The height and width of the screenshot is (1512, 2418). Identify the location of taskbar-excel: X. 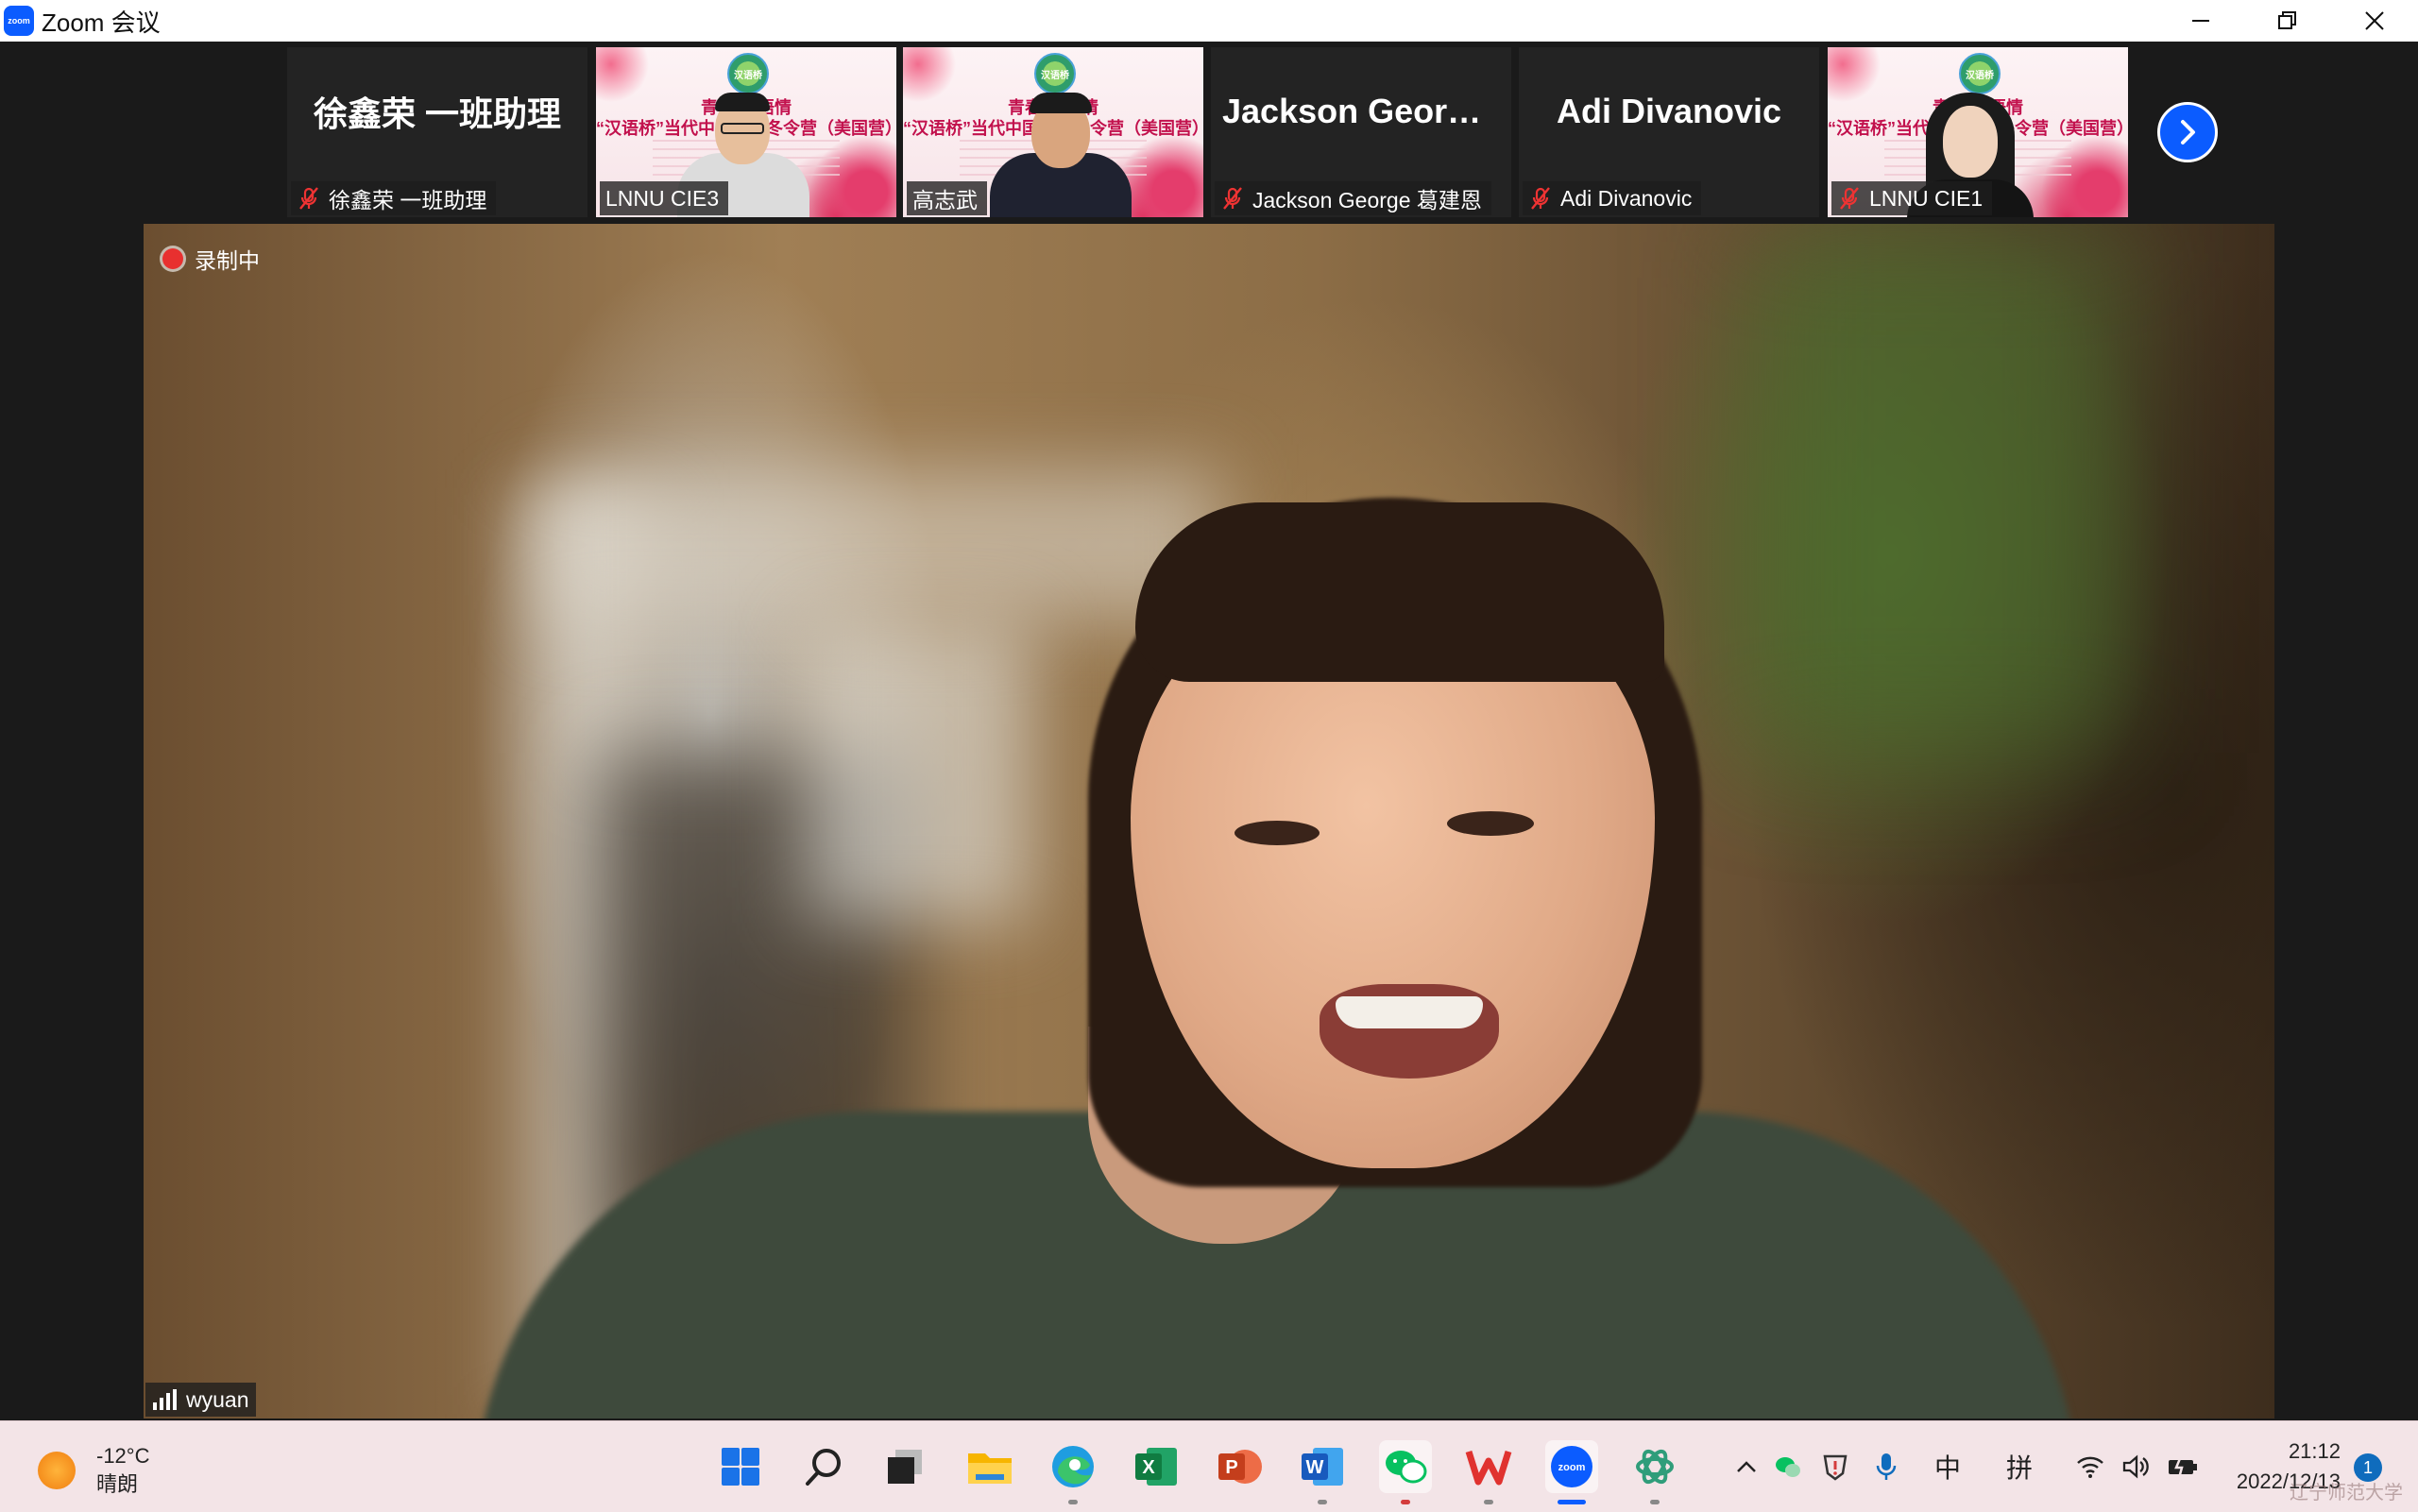
(1156, 1466).